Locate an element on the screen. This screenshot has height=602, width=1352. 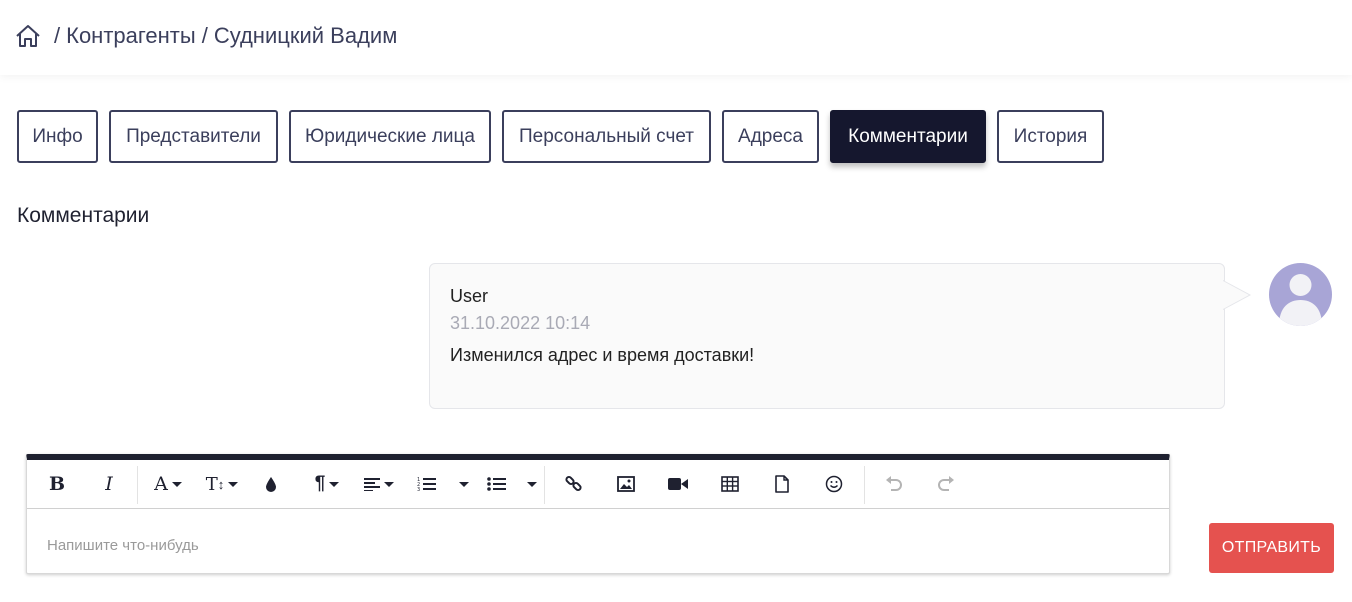
redo-icon is located at coordinates (946, 484).